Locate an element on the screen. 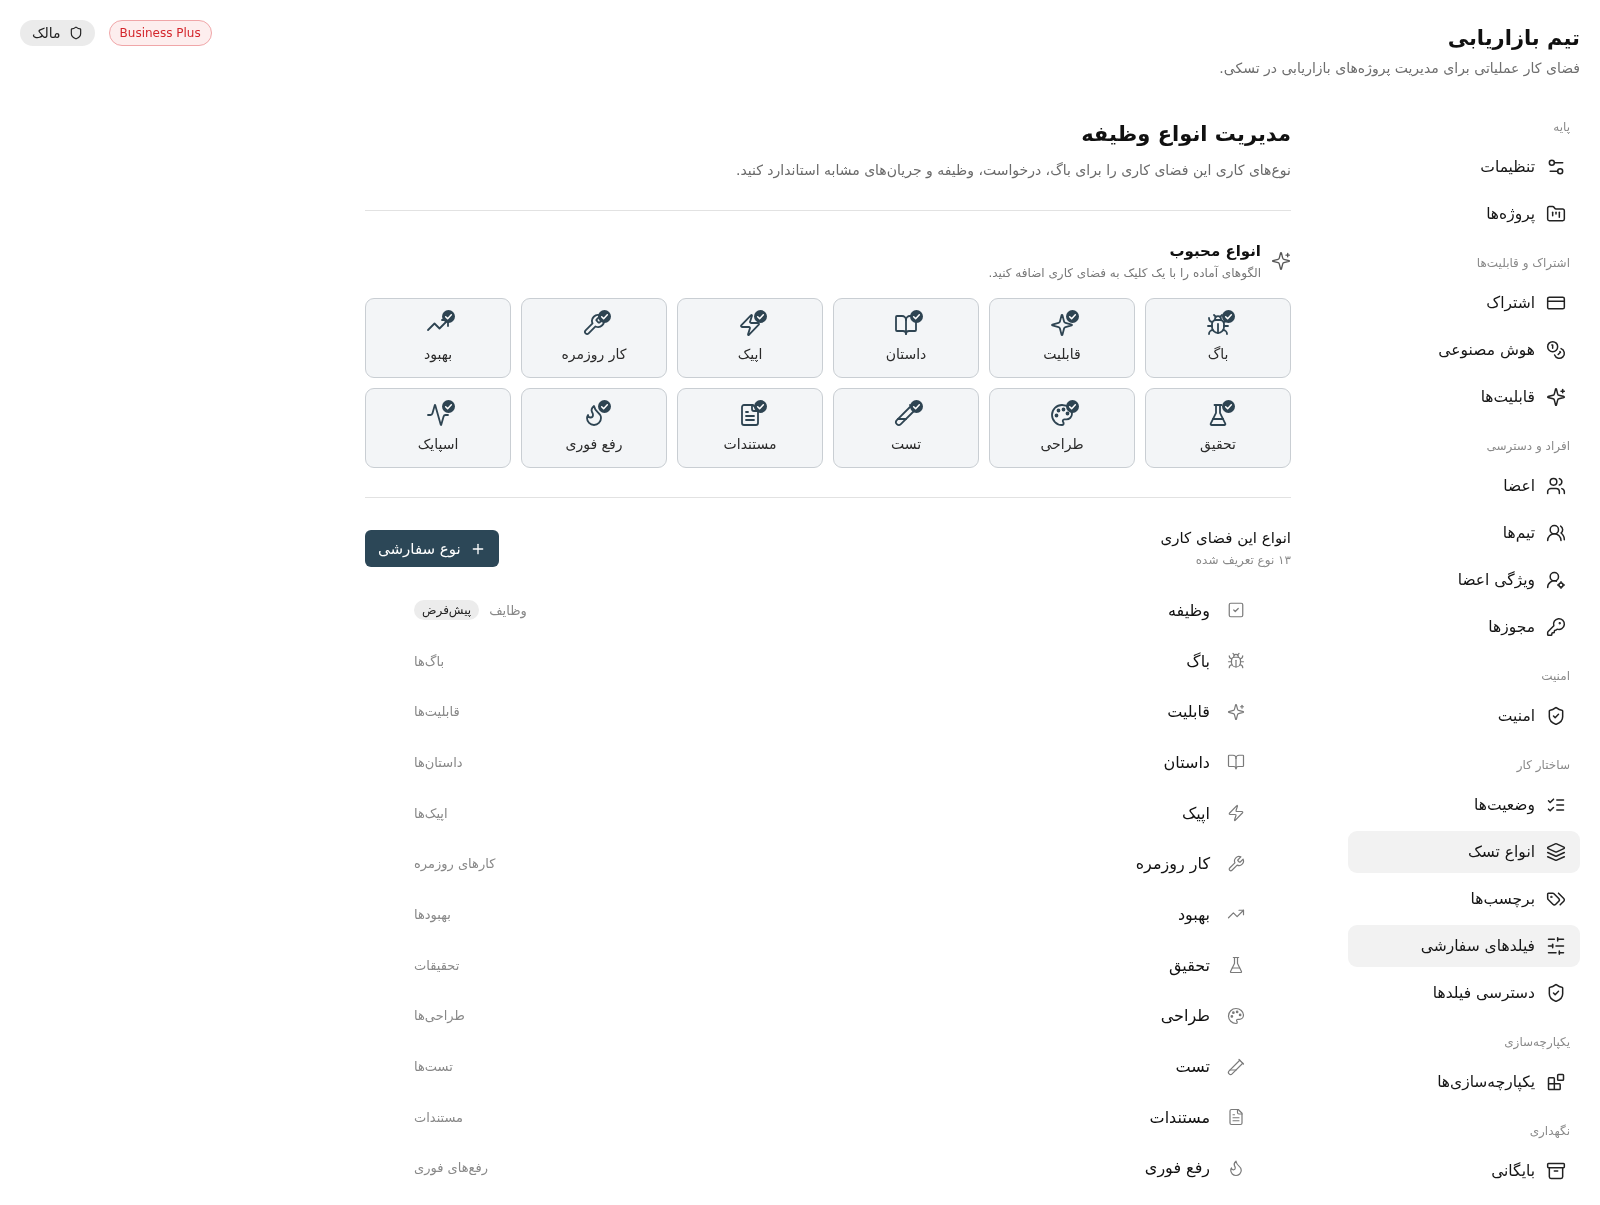 The image size is (1600, 1205). sidebar-item: پروژه‌ها is located at coordinates (1464, 214).